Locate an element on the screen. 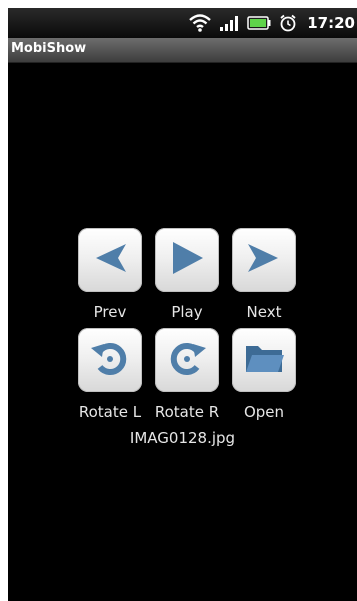 This screenshot has height=601, width=357. play-label: Play is located at coordinates (187, 312).